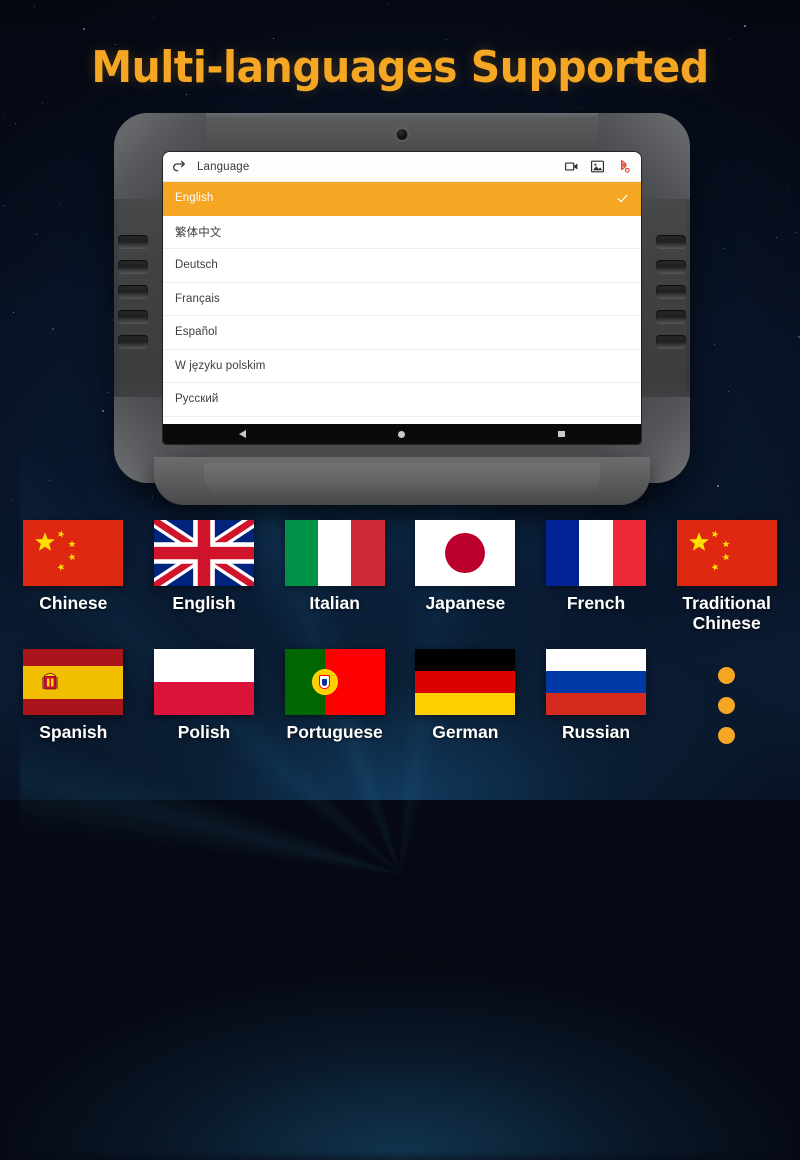 The height and width of the screenshot is (1160, 800). Describe the element at coordinates (402, 167) in the screenshot. I see `app-bar: Language` at that location.